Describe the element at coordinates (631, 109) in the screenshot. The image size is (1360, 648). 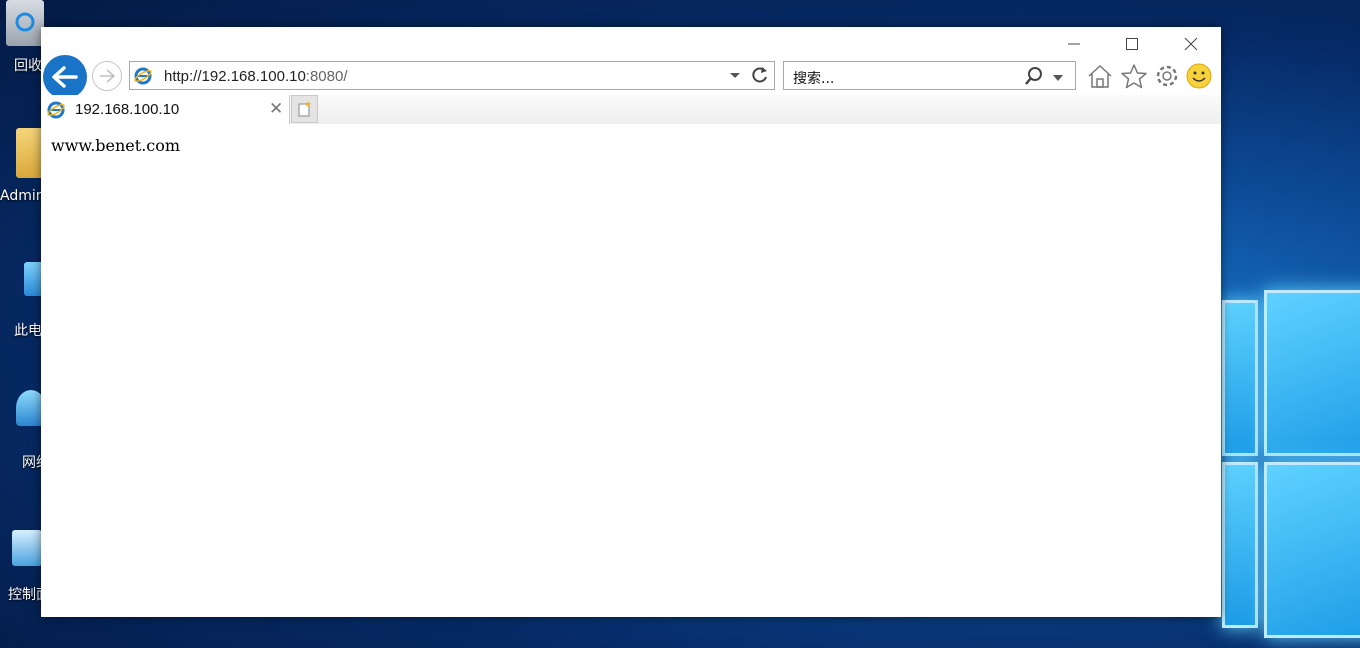
I see `tab-bar: 192.168.100.10 ✕` at that location.